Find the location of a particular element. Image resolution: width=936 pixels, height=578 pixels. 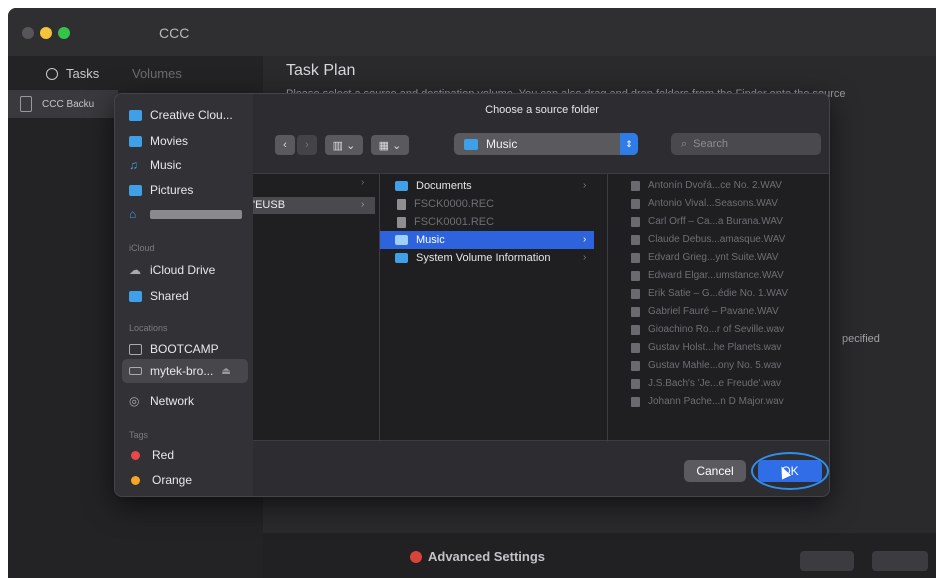

column-item-volume: 'EUSB is located at coordinates (269, 205).